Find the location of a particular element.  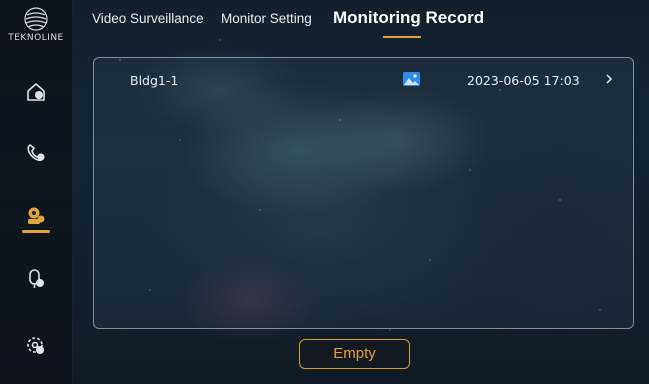

record-name: Bldg1-1 is located at coordinates (154, 80).